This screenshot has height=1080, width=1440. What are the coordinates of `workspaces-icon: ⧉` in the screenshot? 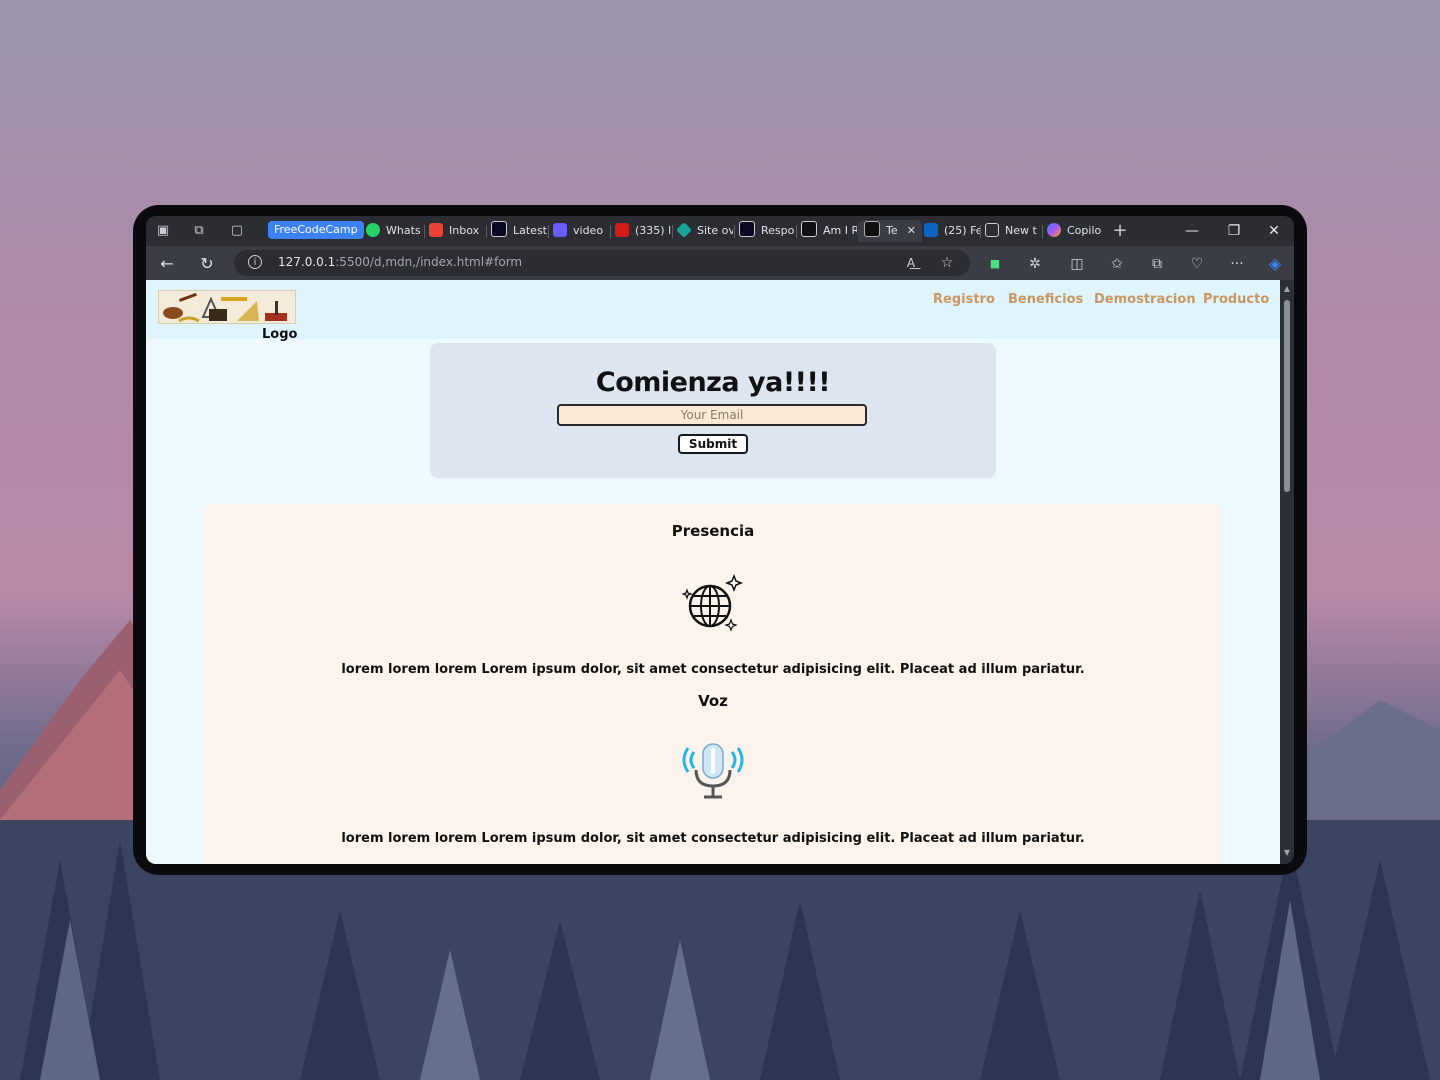 It's located at (199, 231).